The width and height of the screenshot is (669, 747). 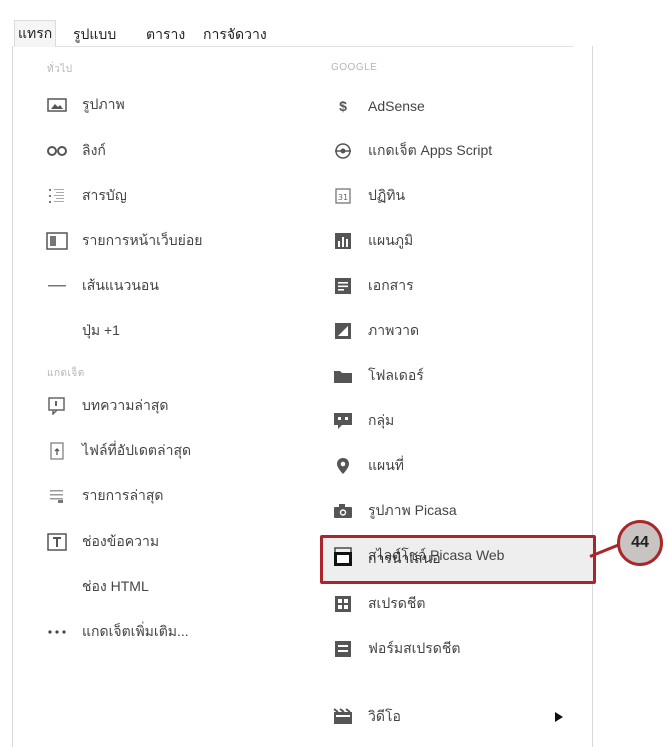 What do you see at coordinates (394, 330) in the screenshot?
I see `menu-item-label: ภาพวาด` at bounding box center [394, 330].